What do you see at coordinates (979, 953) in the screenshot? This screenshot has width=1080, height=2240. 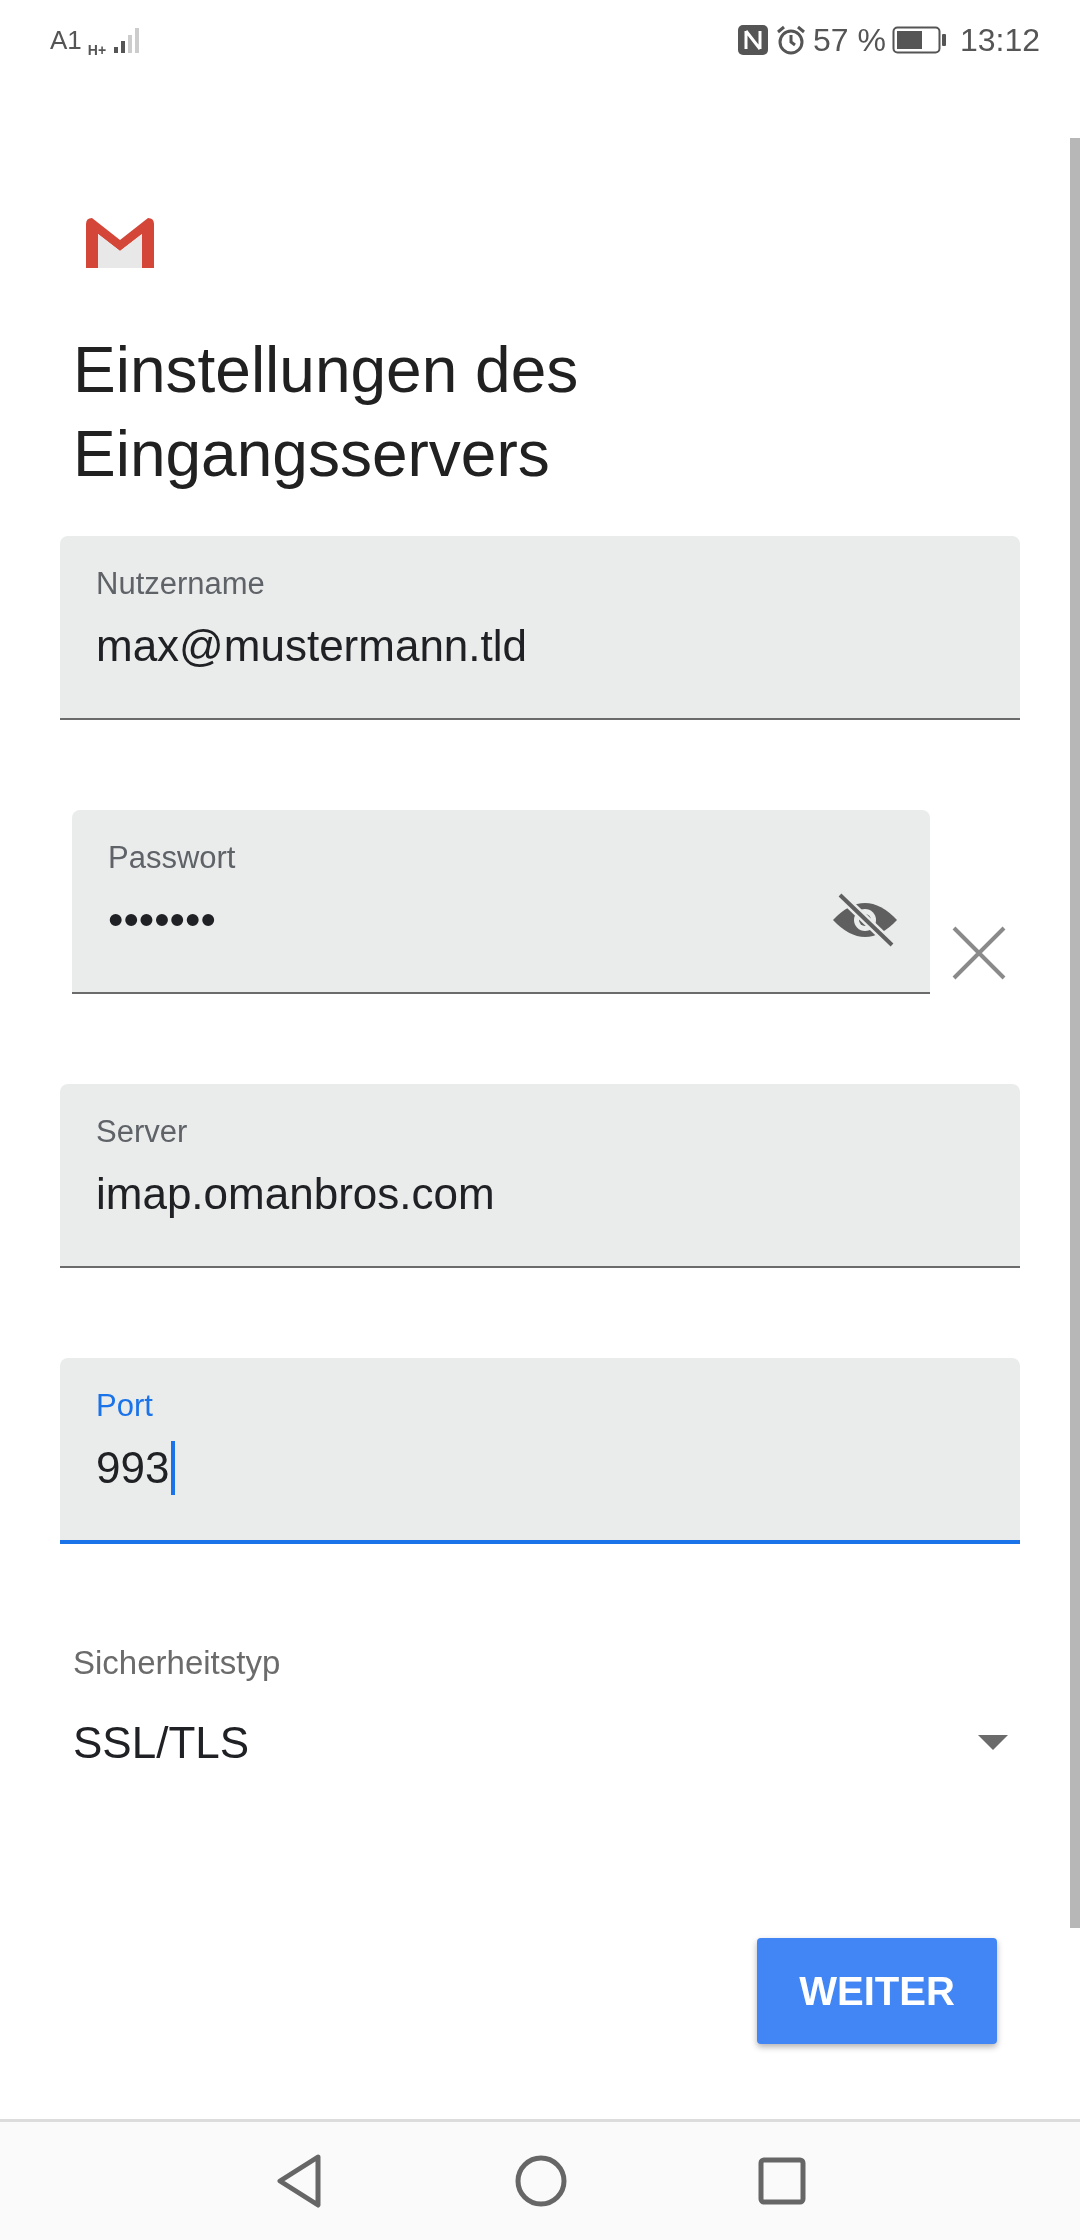 I see `close-icon` at bounding box center [979, 953].